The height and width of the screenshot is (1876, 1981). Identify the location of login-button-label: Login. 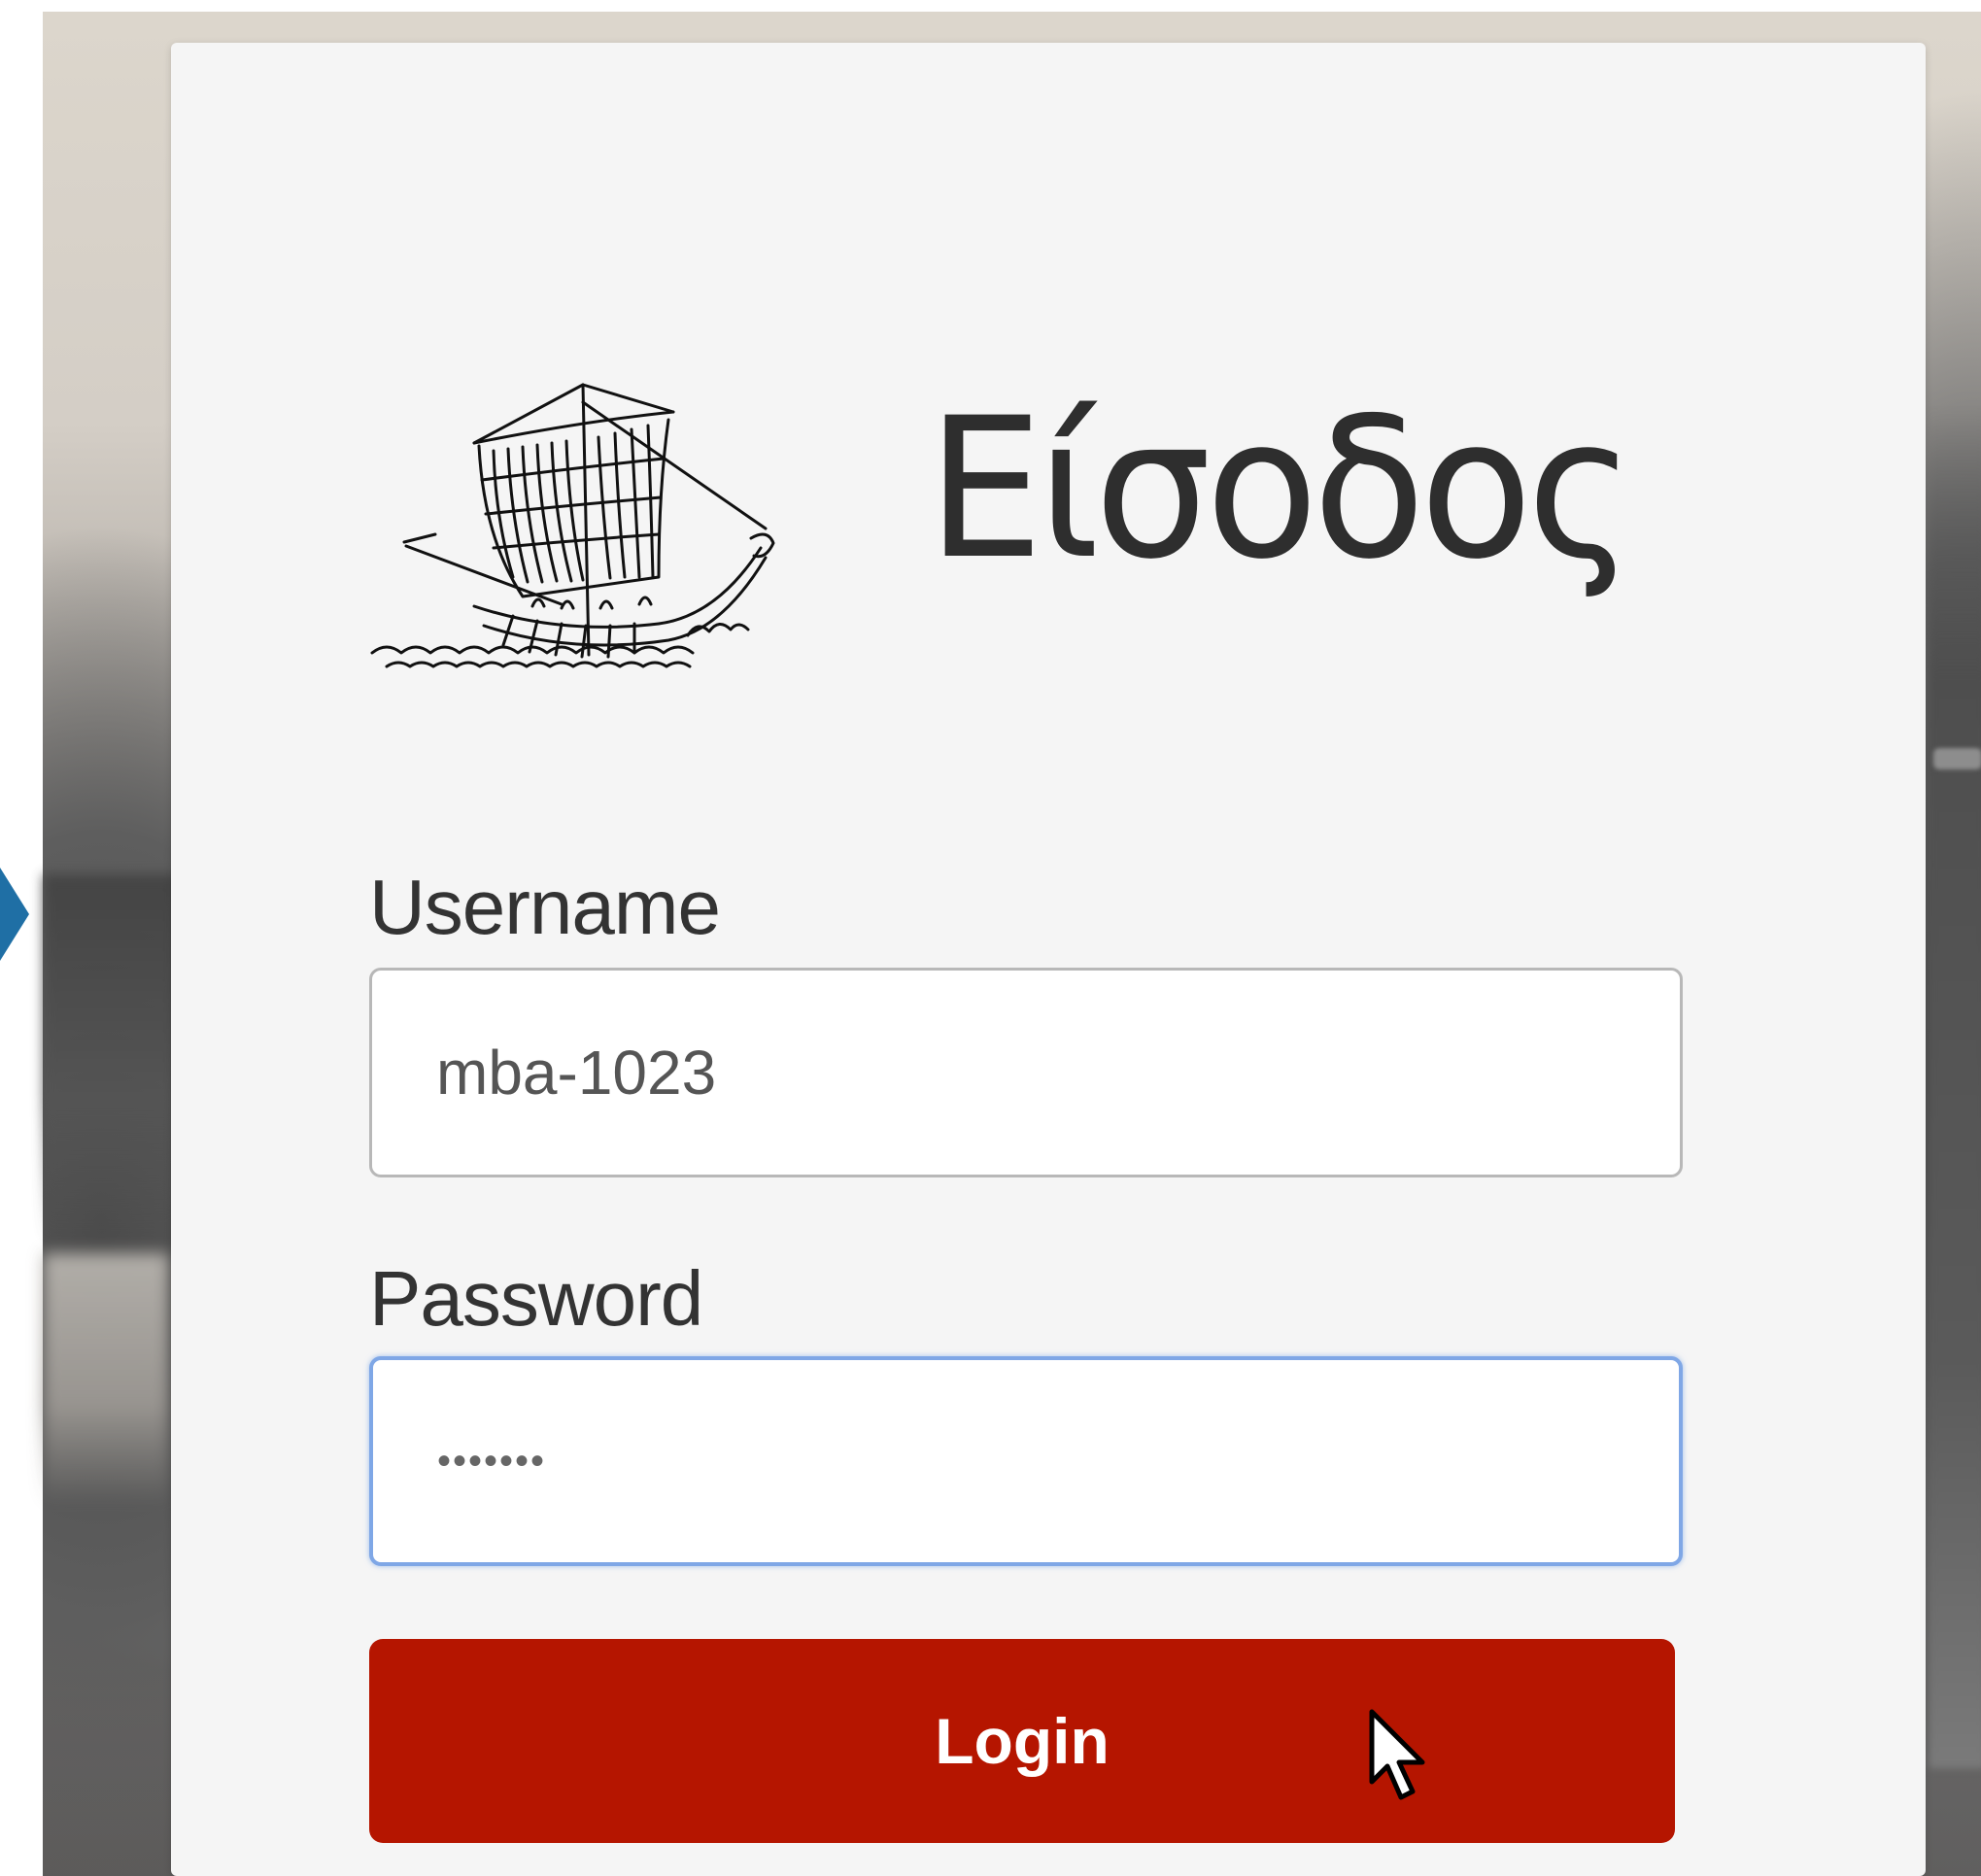
(1022, 1741).